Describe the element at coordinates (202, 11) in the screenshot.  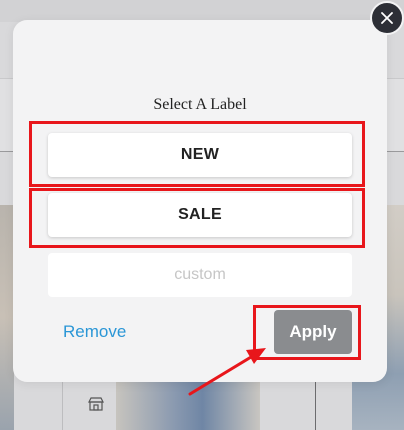
I see `background-header-band` at that location.